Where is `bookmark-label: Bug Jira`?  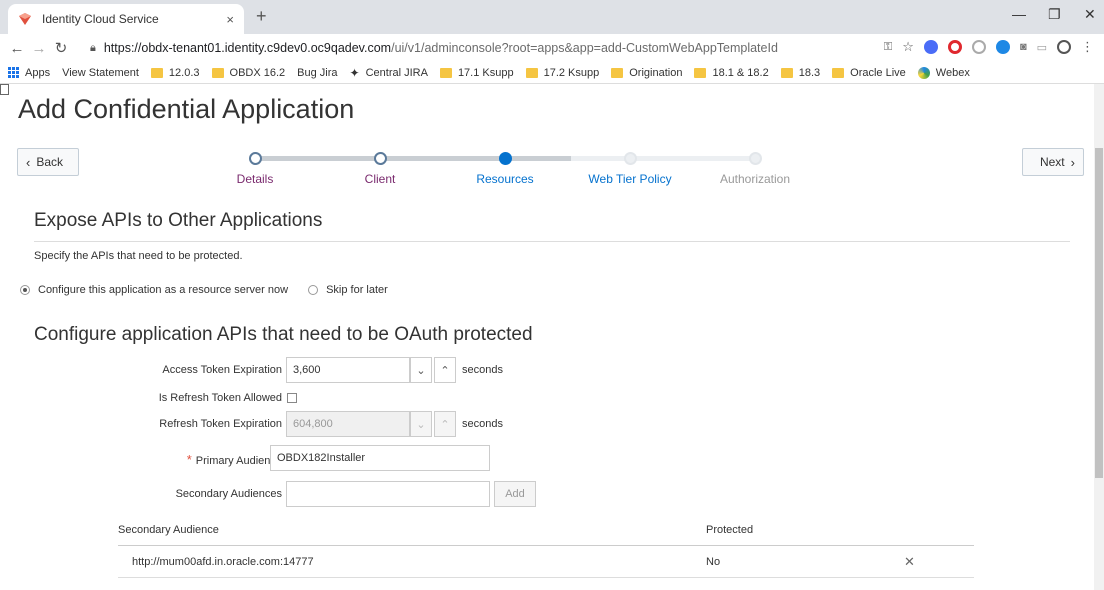
bookmark-label: Bug Jira is located at coordinates (317, 72).